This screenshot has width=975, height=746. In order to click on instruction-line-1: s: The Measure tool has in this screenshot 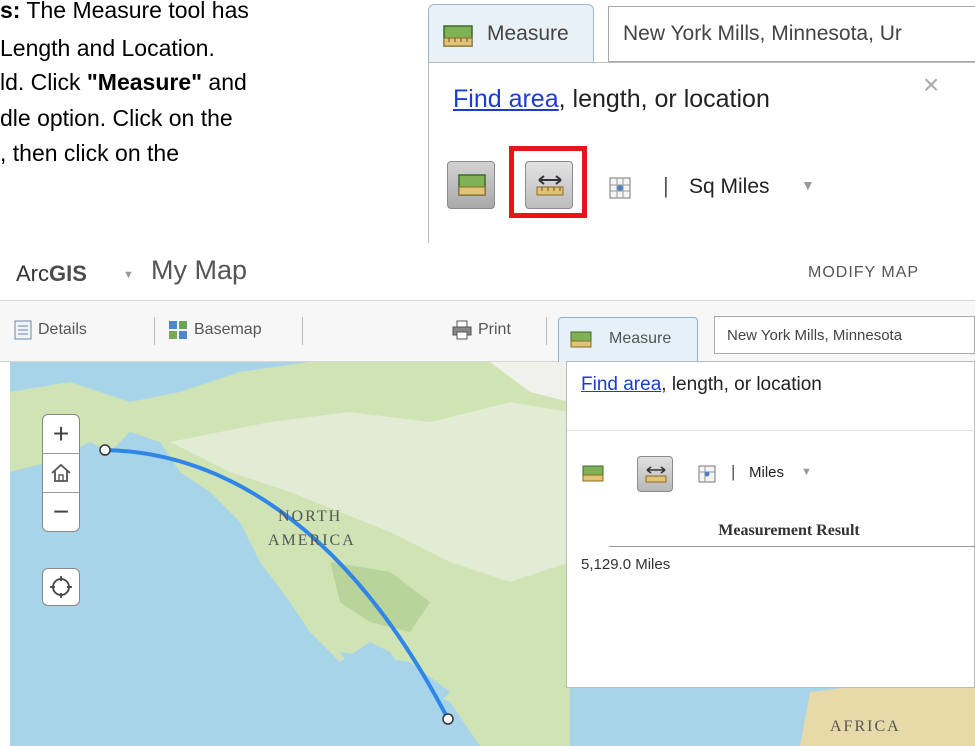, I will do `click(124, 14)`.